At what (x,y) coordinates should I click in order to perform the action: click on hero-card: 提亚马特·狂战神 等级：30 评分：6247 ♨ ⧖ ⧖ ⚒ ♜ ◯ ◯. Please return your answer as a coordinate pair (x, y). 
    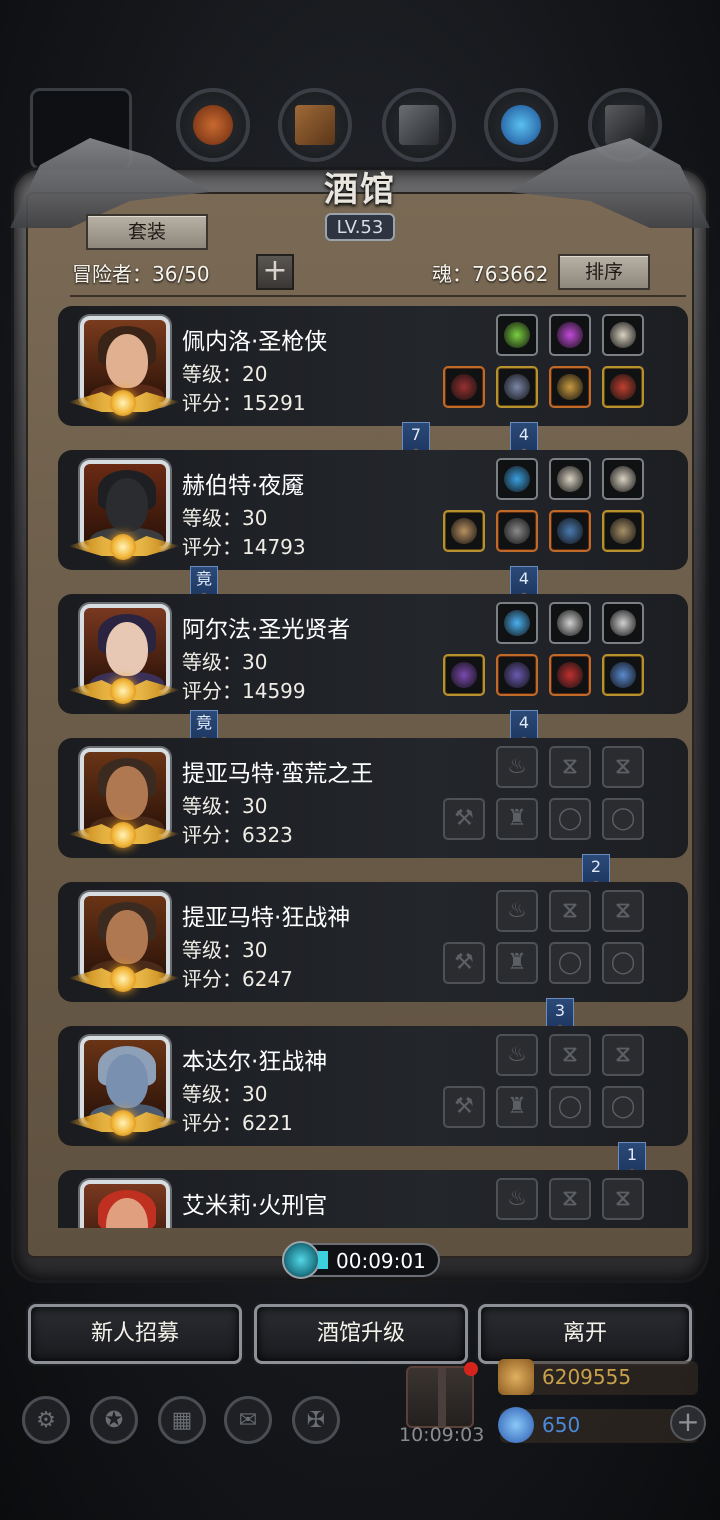
    Looking at the image, I should click on (373, 942).